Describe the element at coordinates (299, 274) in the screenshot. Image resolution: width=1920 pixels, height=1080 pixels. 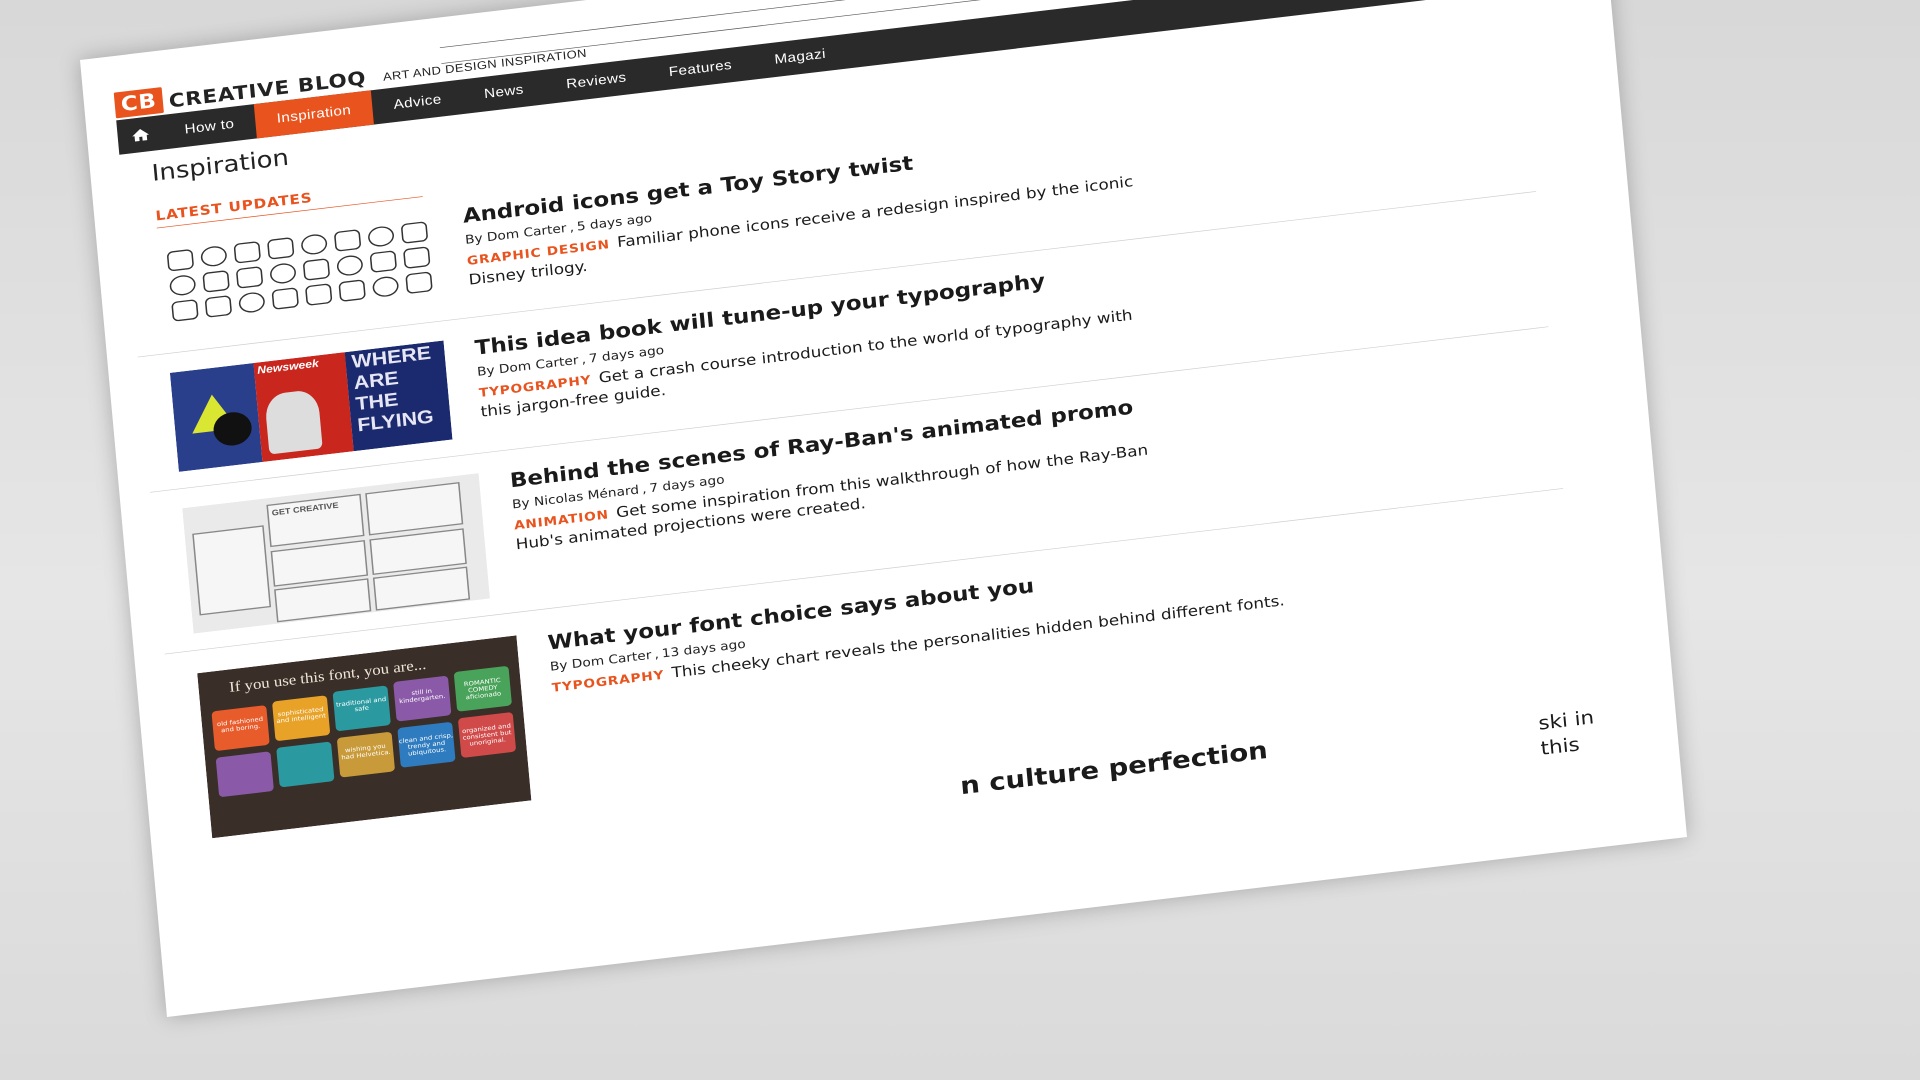
I see `article-thumbnail-icons` at that location.